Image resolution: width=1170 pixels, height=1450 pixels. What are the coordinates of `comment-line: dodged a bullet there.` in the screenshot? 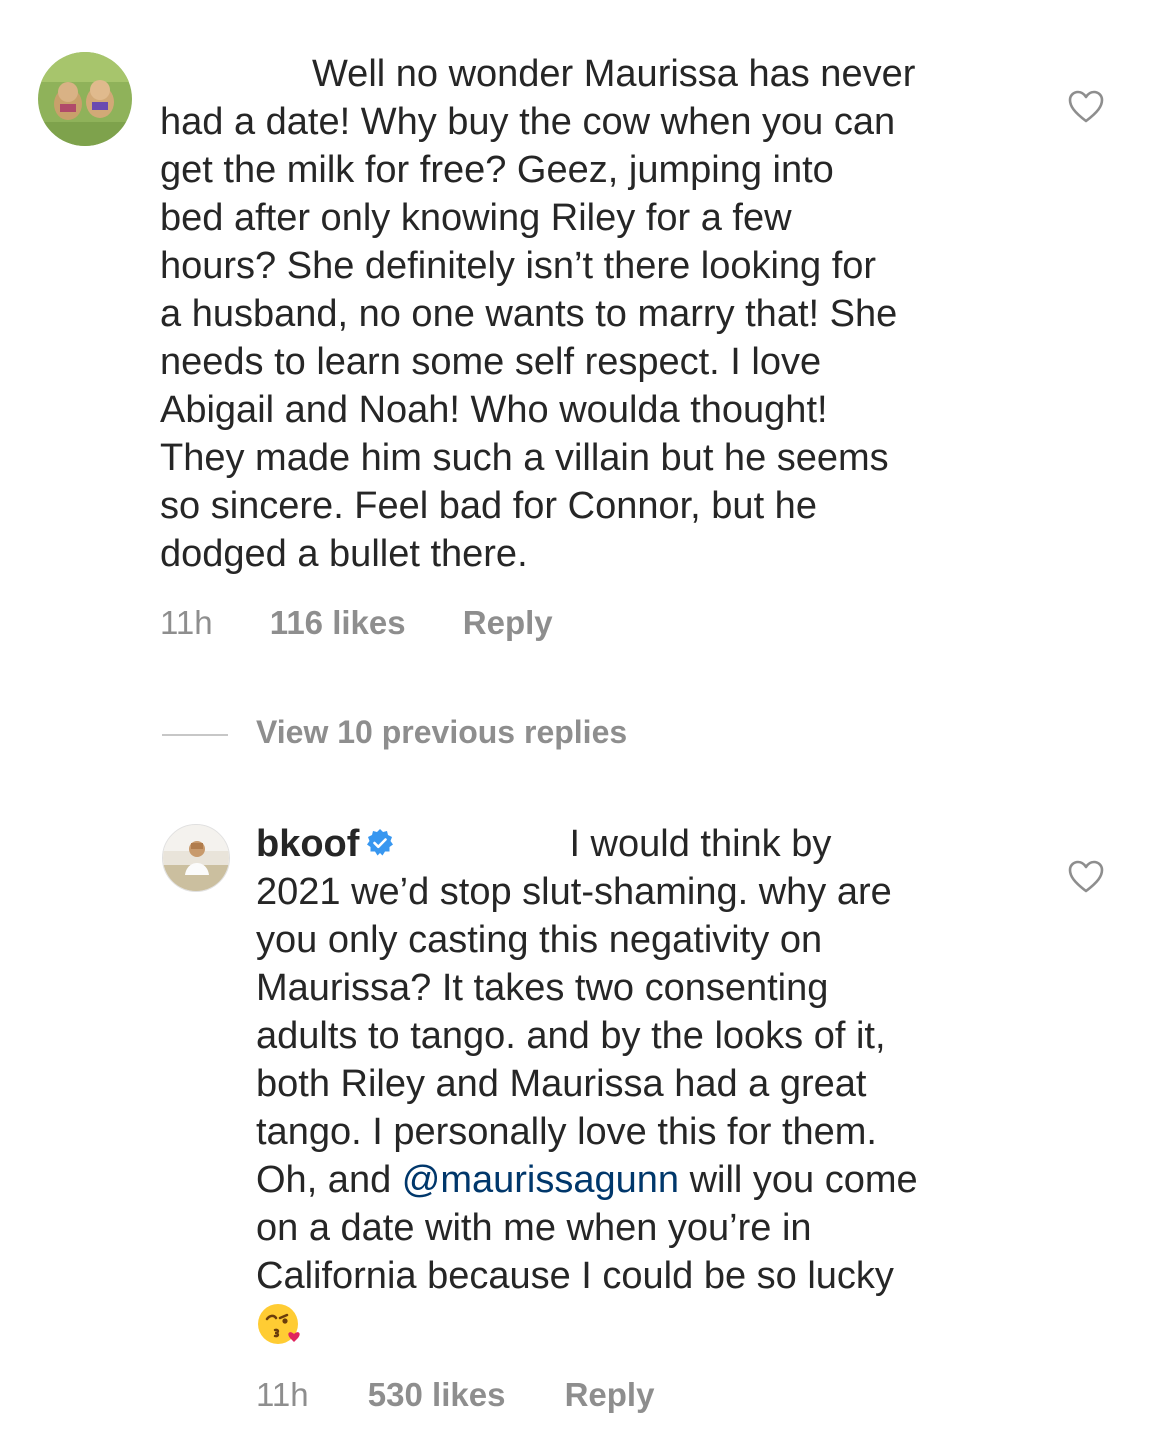 It's located at (344, 554).